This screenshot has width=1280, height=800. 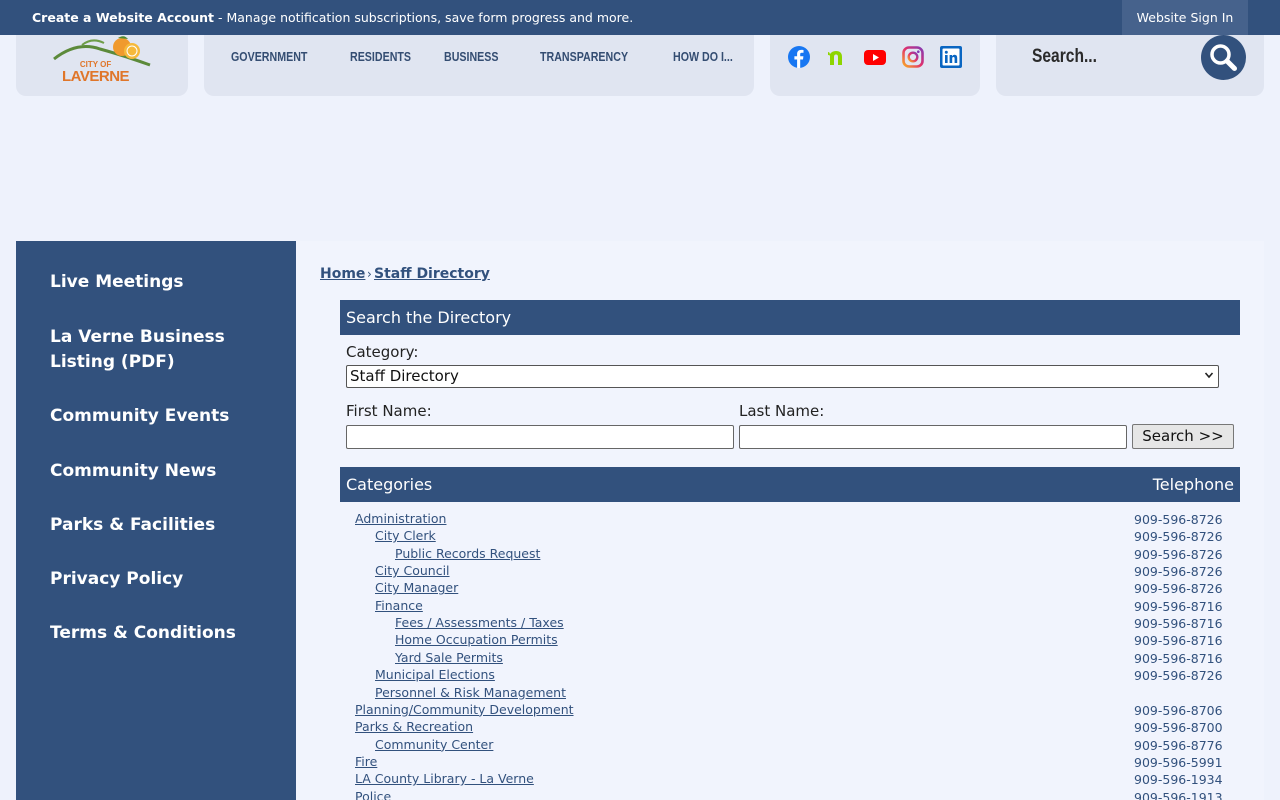 I want to click on category-link: Fees / Assessments / Taxes, so click(x=479, y=622).